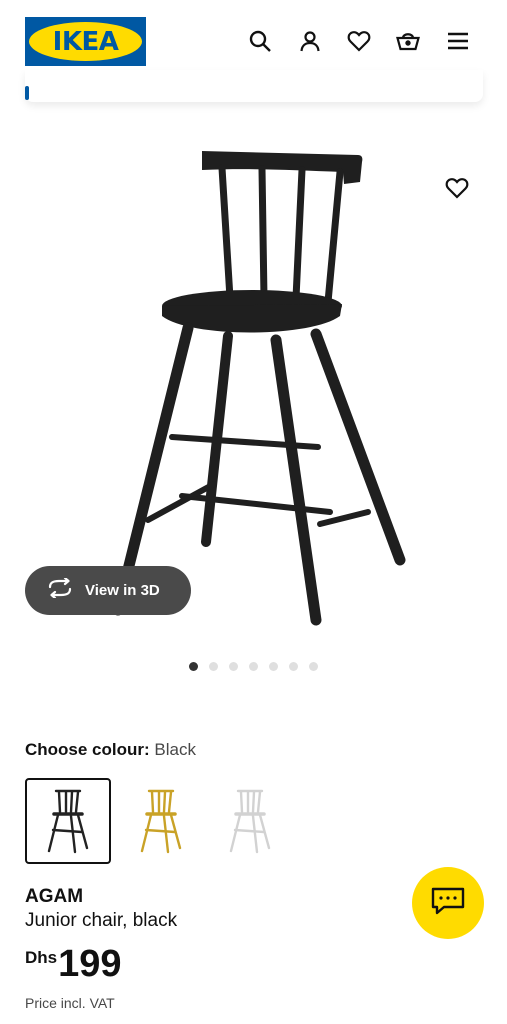 The height and width of the screenshot is (1024, 507). What do you see at coordinates (41, 957) in the screenshot?
I see `price-currency: Dhs` at bounding box center [41, 957].